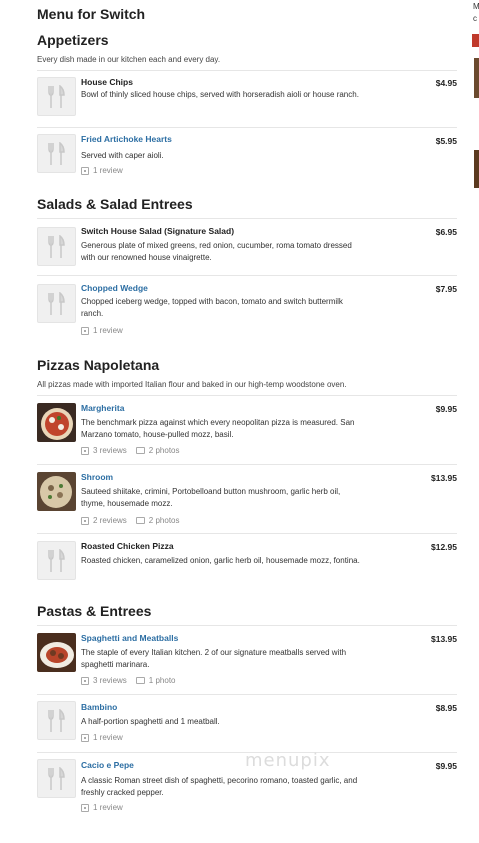  Describe the element at coordinates (114, 288) in the screenshot. I see `item-name-link: Chopped Wedge` at that location.